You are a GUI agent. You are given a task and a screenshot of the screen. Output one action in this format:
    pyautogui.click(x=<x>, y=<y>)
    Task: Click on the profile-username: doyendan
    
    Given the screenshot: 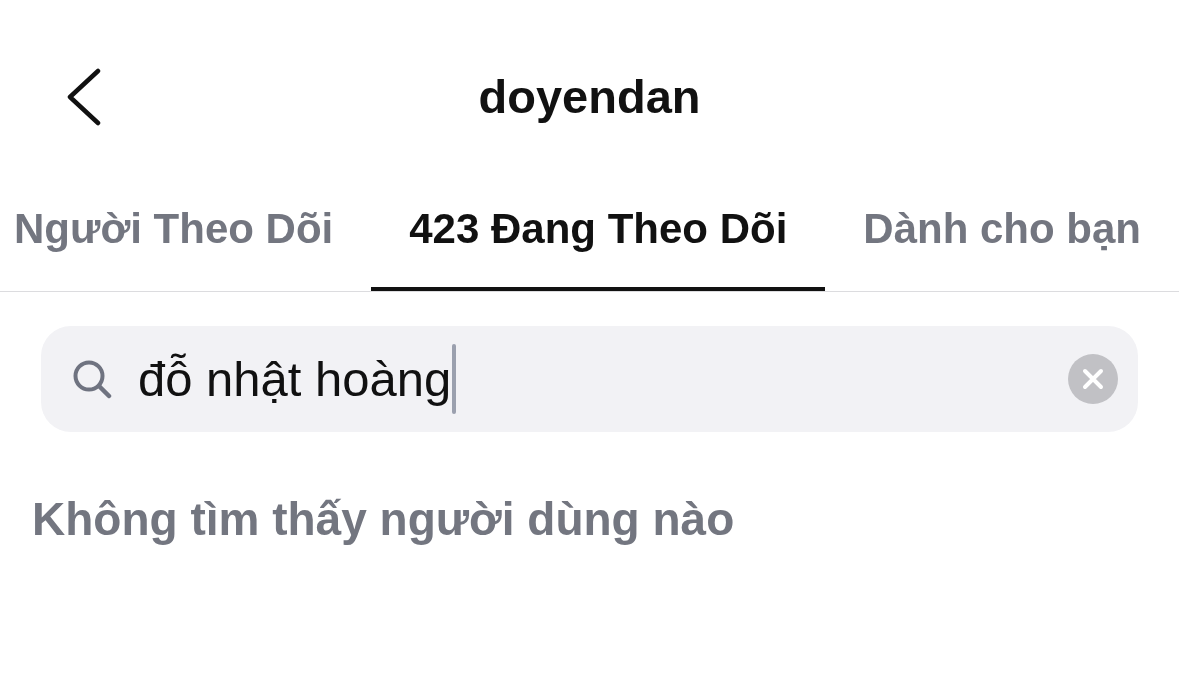 What is the action you would take?
    pyautogui.click(x=589, y=97)
    